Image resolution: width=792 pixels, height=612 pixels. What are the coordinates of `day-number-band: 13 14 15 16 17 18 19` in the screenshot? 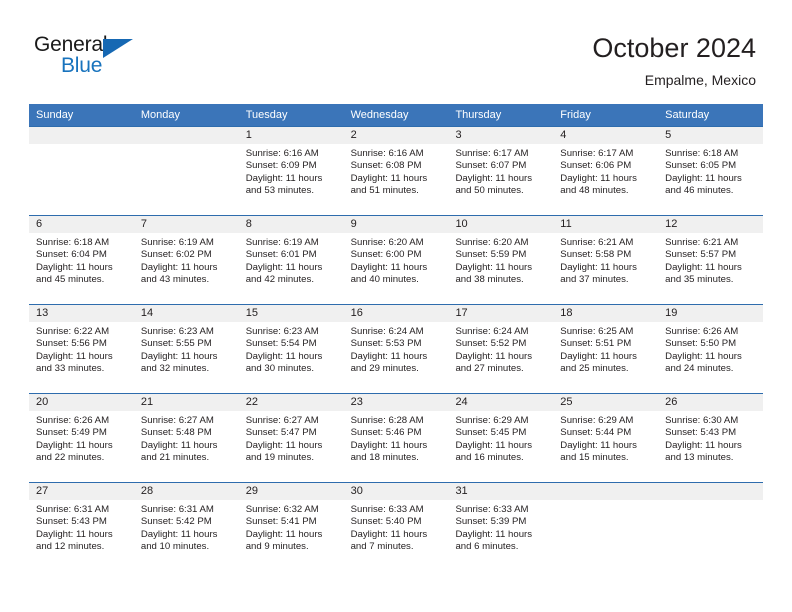 It's located at (396, 313).